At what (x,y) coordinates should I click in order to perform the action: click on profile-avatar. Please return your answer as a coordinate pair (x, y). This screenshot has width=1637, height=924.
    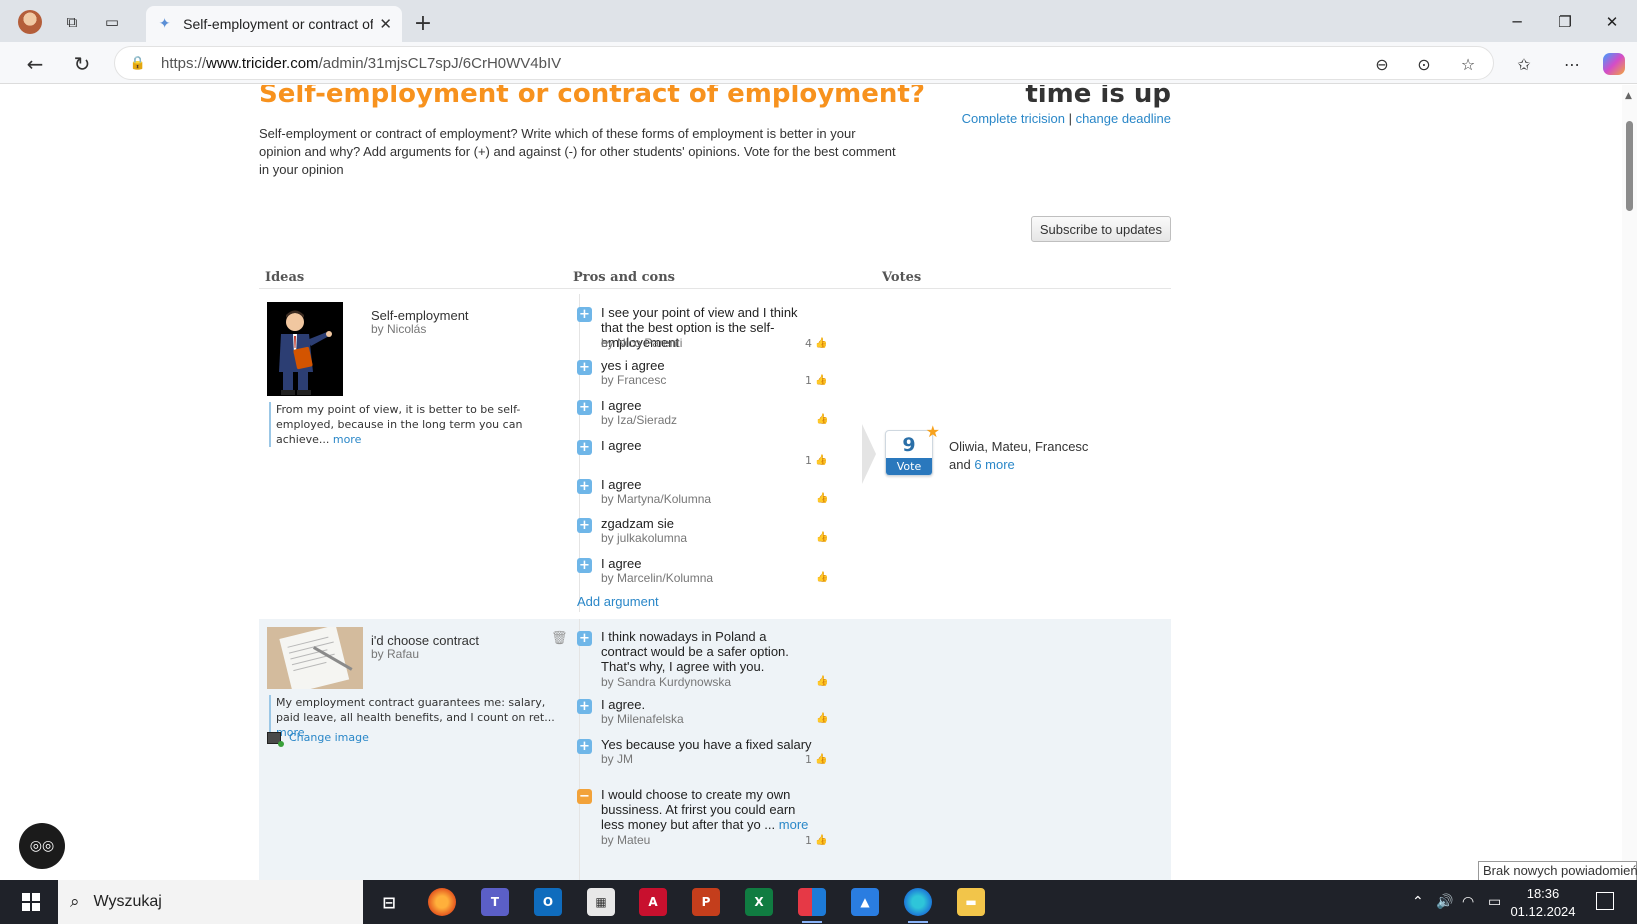
    Looking at the image, I should click on (30, 22).